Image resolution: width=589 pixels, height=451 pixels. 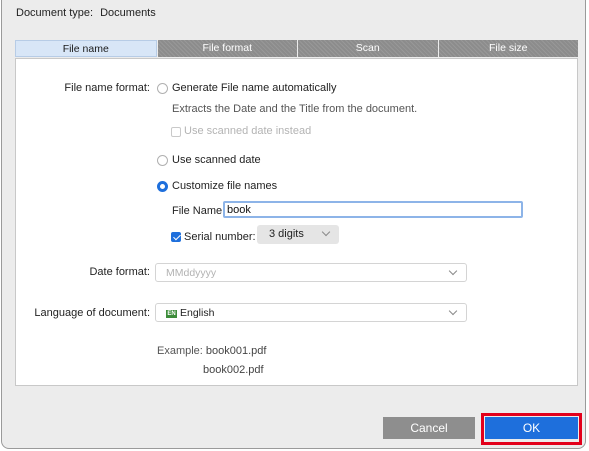 I want to click on ok-button: OK, so click(x=531, y=428).